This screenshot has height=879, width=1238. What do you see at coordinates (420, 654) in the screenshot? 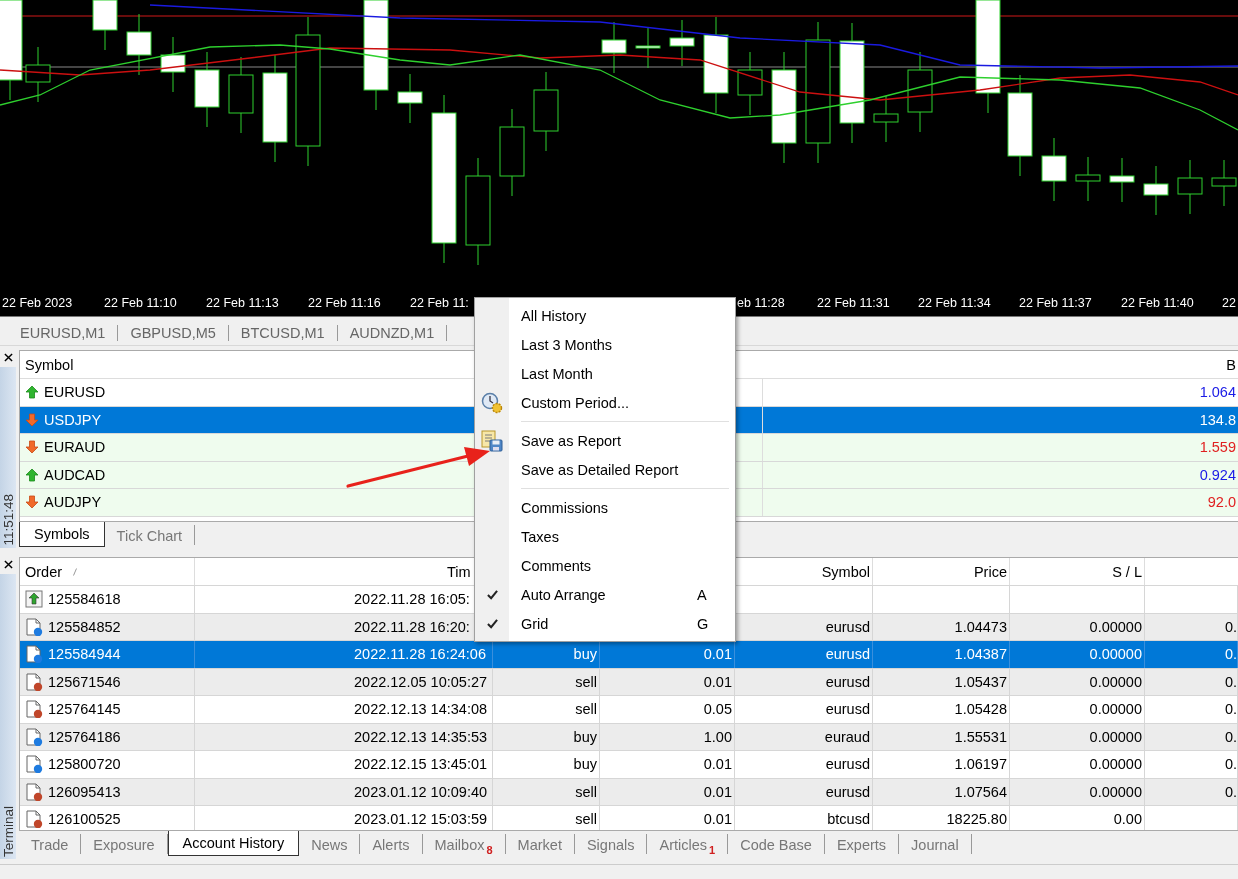
I see `order-time: 2022.11.28 16:24:06` at bounding box center [420, 654].